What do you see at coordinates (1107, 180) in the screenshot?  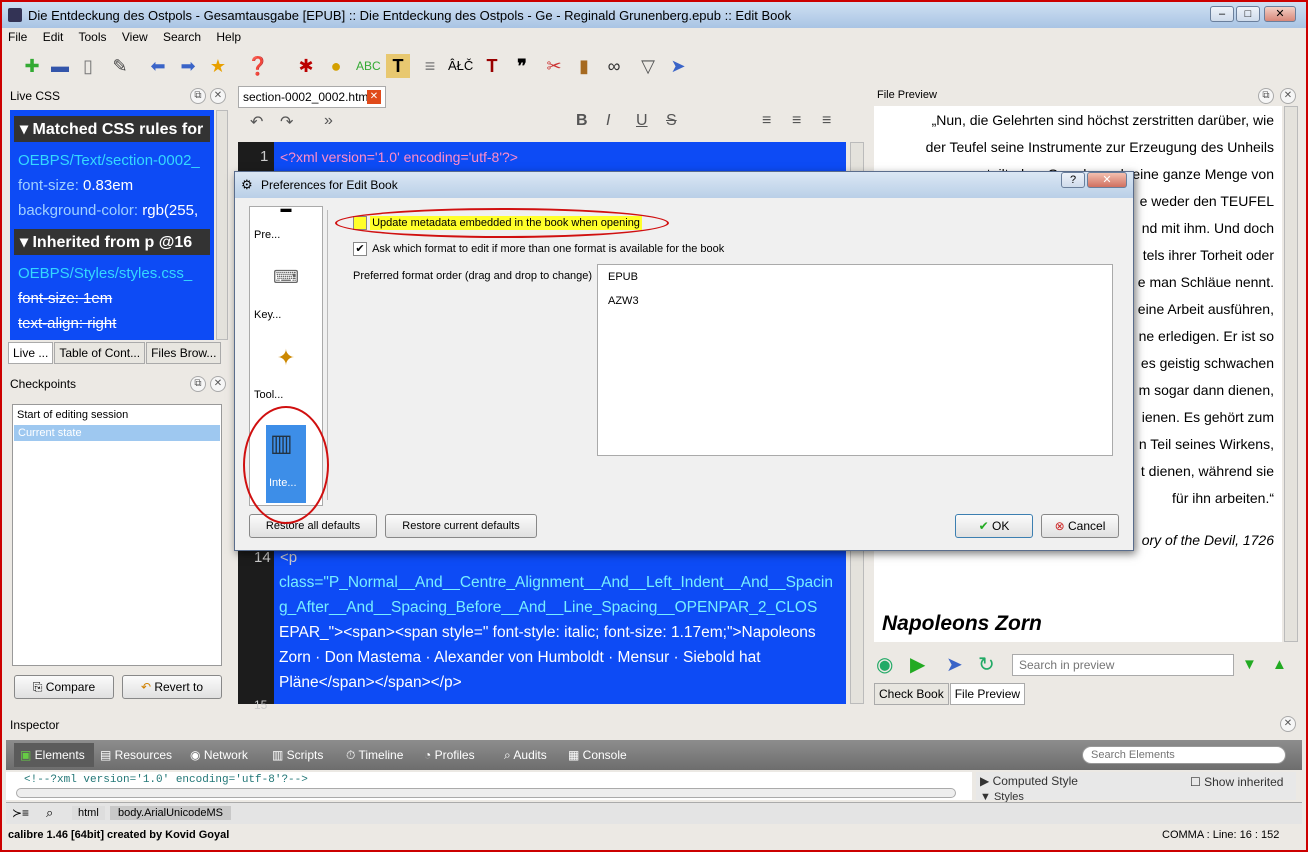 I see `close-dialog-button: ✕` at bounding box center [1107, 180].